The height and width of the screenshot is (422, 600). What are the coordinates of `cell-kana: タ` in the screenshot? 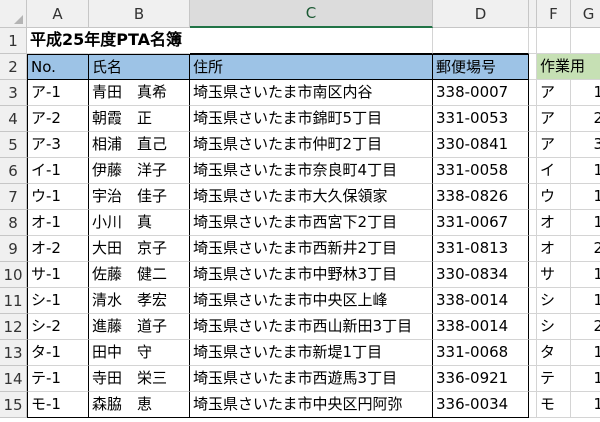 It's located at (554, 353).